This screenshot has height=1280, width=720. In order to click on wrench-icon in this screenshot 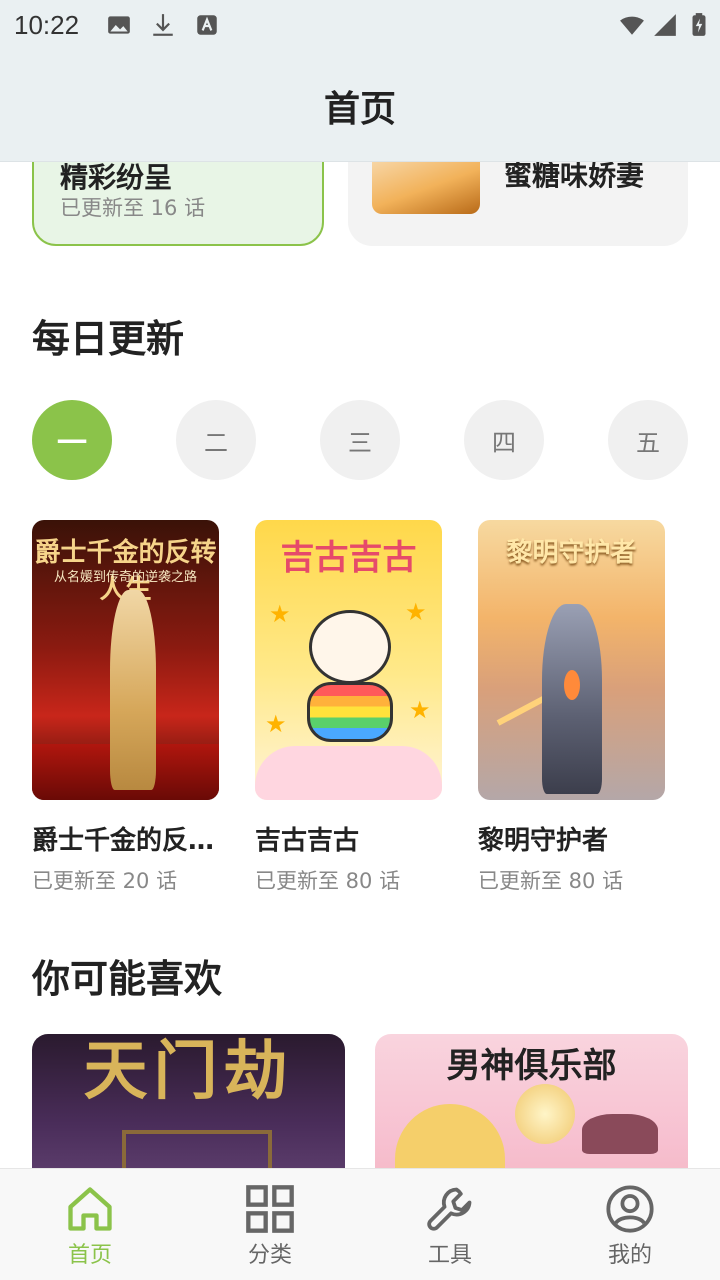, I will do `click(449, 1209)`.